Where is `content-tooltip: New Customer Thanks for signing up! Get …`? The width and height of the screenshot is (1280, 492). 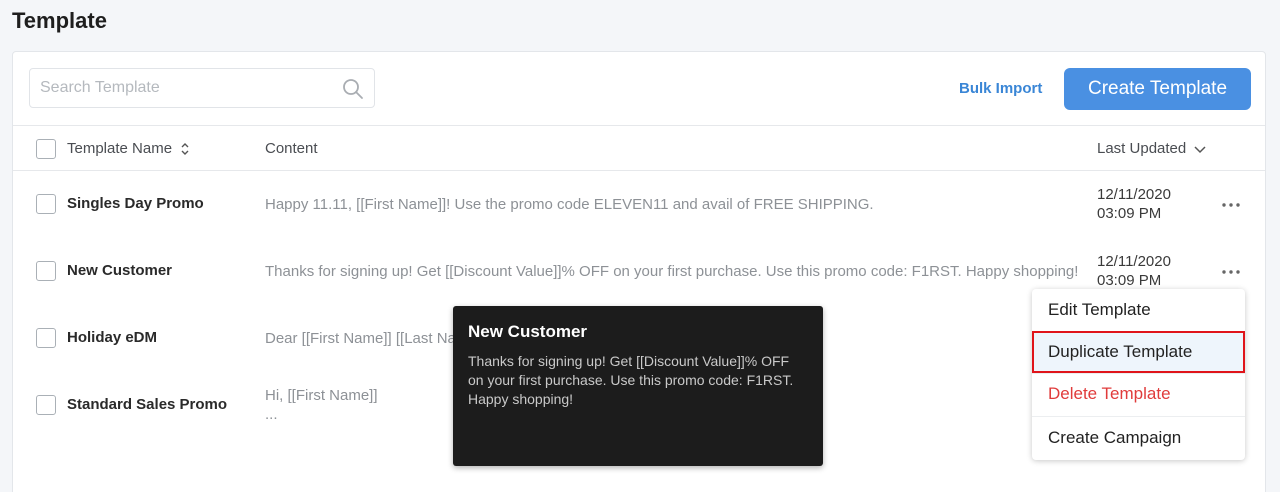
content-tooltip: New Customer Thanks for signing up! Get … is located at coordinates (638, 386).